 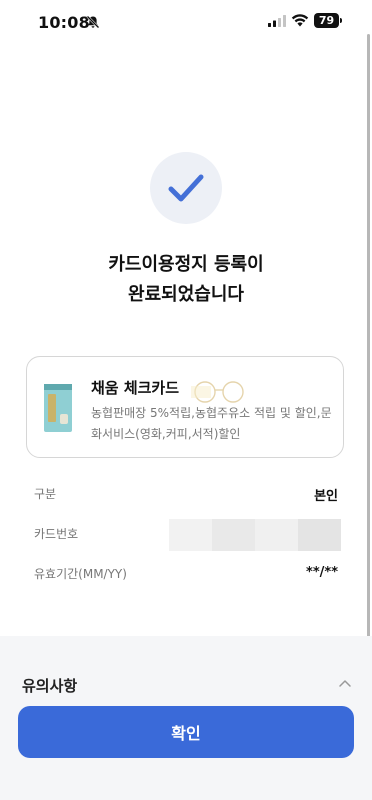 I want to click on success-check-badge, so click(x=186, y=188).